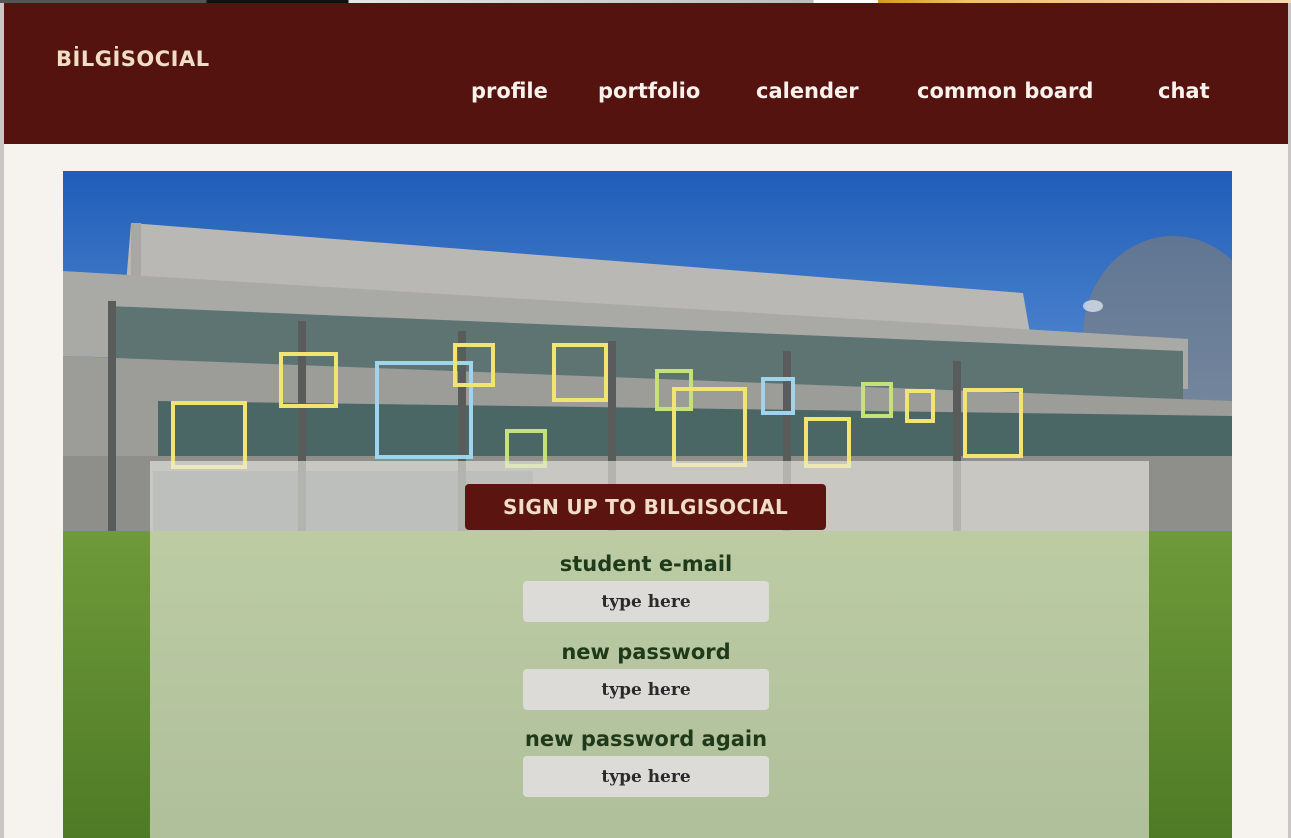  What do you see at coordinates (509, 91) in the screenshot?
I see `nav-profile: profile` at bounding box center [509, 91].